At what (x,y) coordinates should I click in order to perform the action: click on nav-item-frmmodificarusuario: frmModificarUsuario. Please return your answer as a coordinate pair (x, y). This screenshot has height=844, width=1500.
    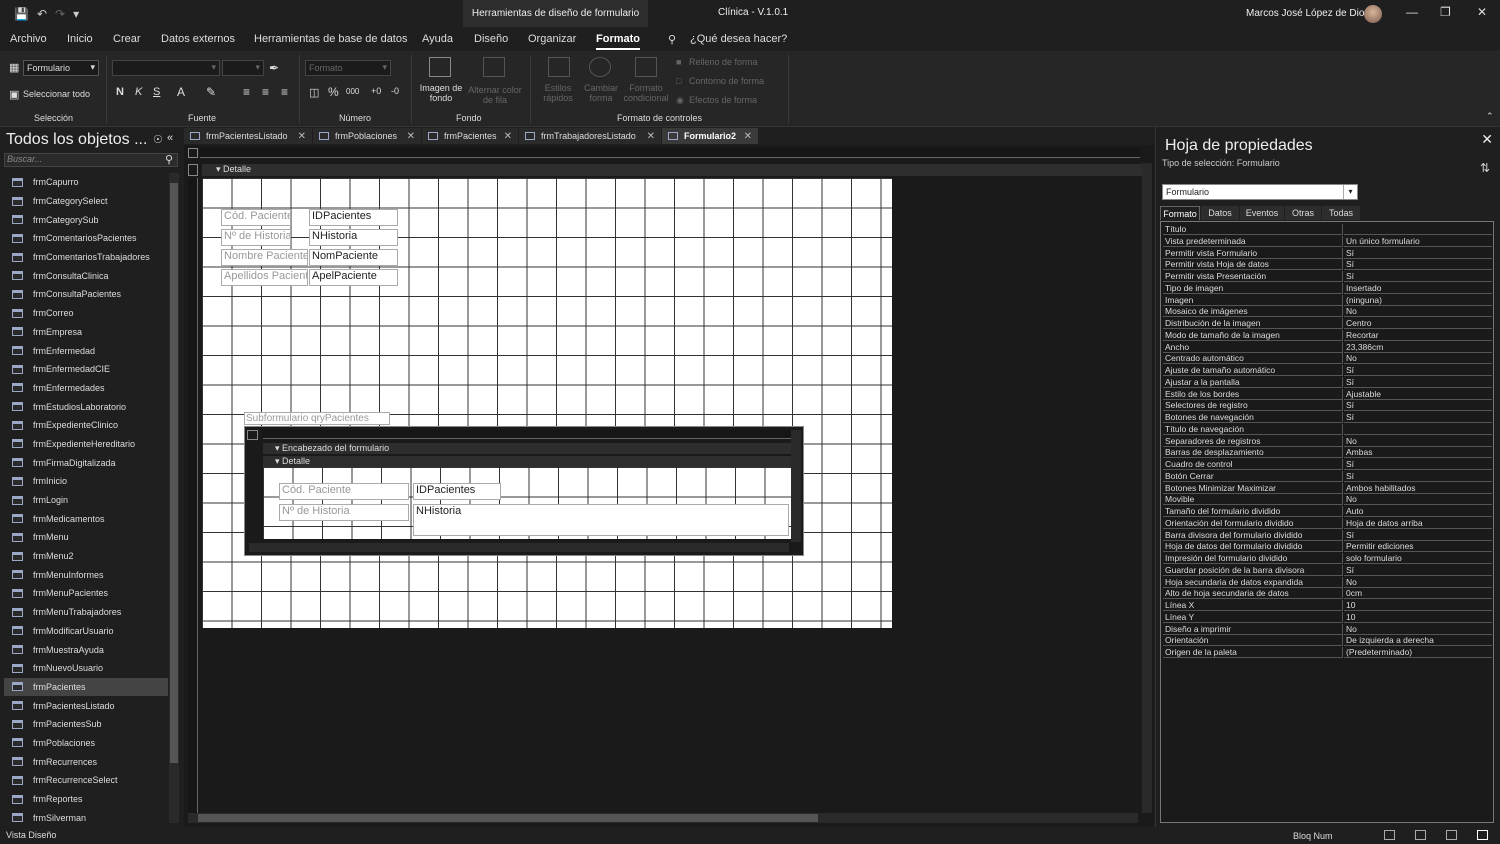
    Looking at the image, I should click on (86, 631).